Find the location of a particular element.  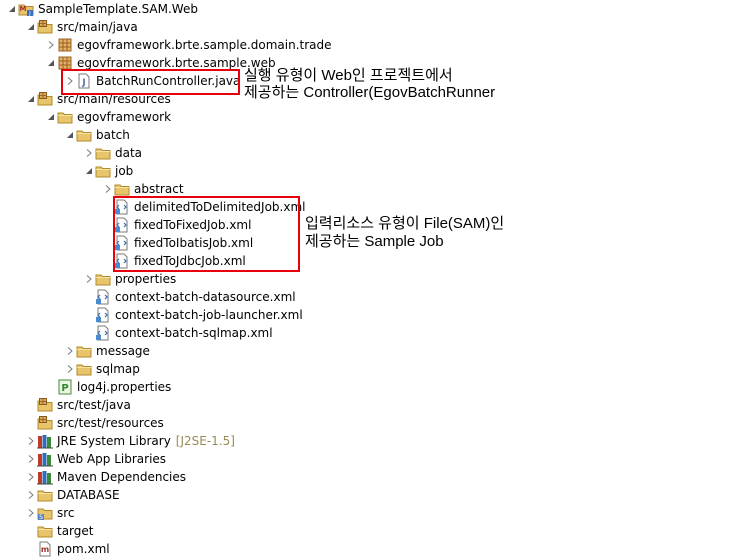

tree-item: src/main/java is located at coordinates (81, 27).